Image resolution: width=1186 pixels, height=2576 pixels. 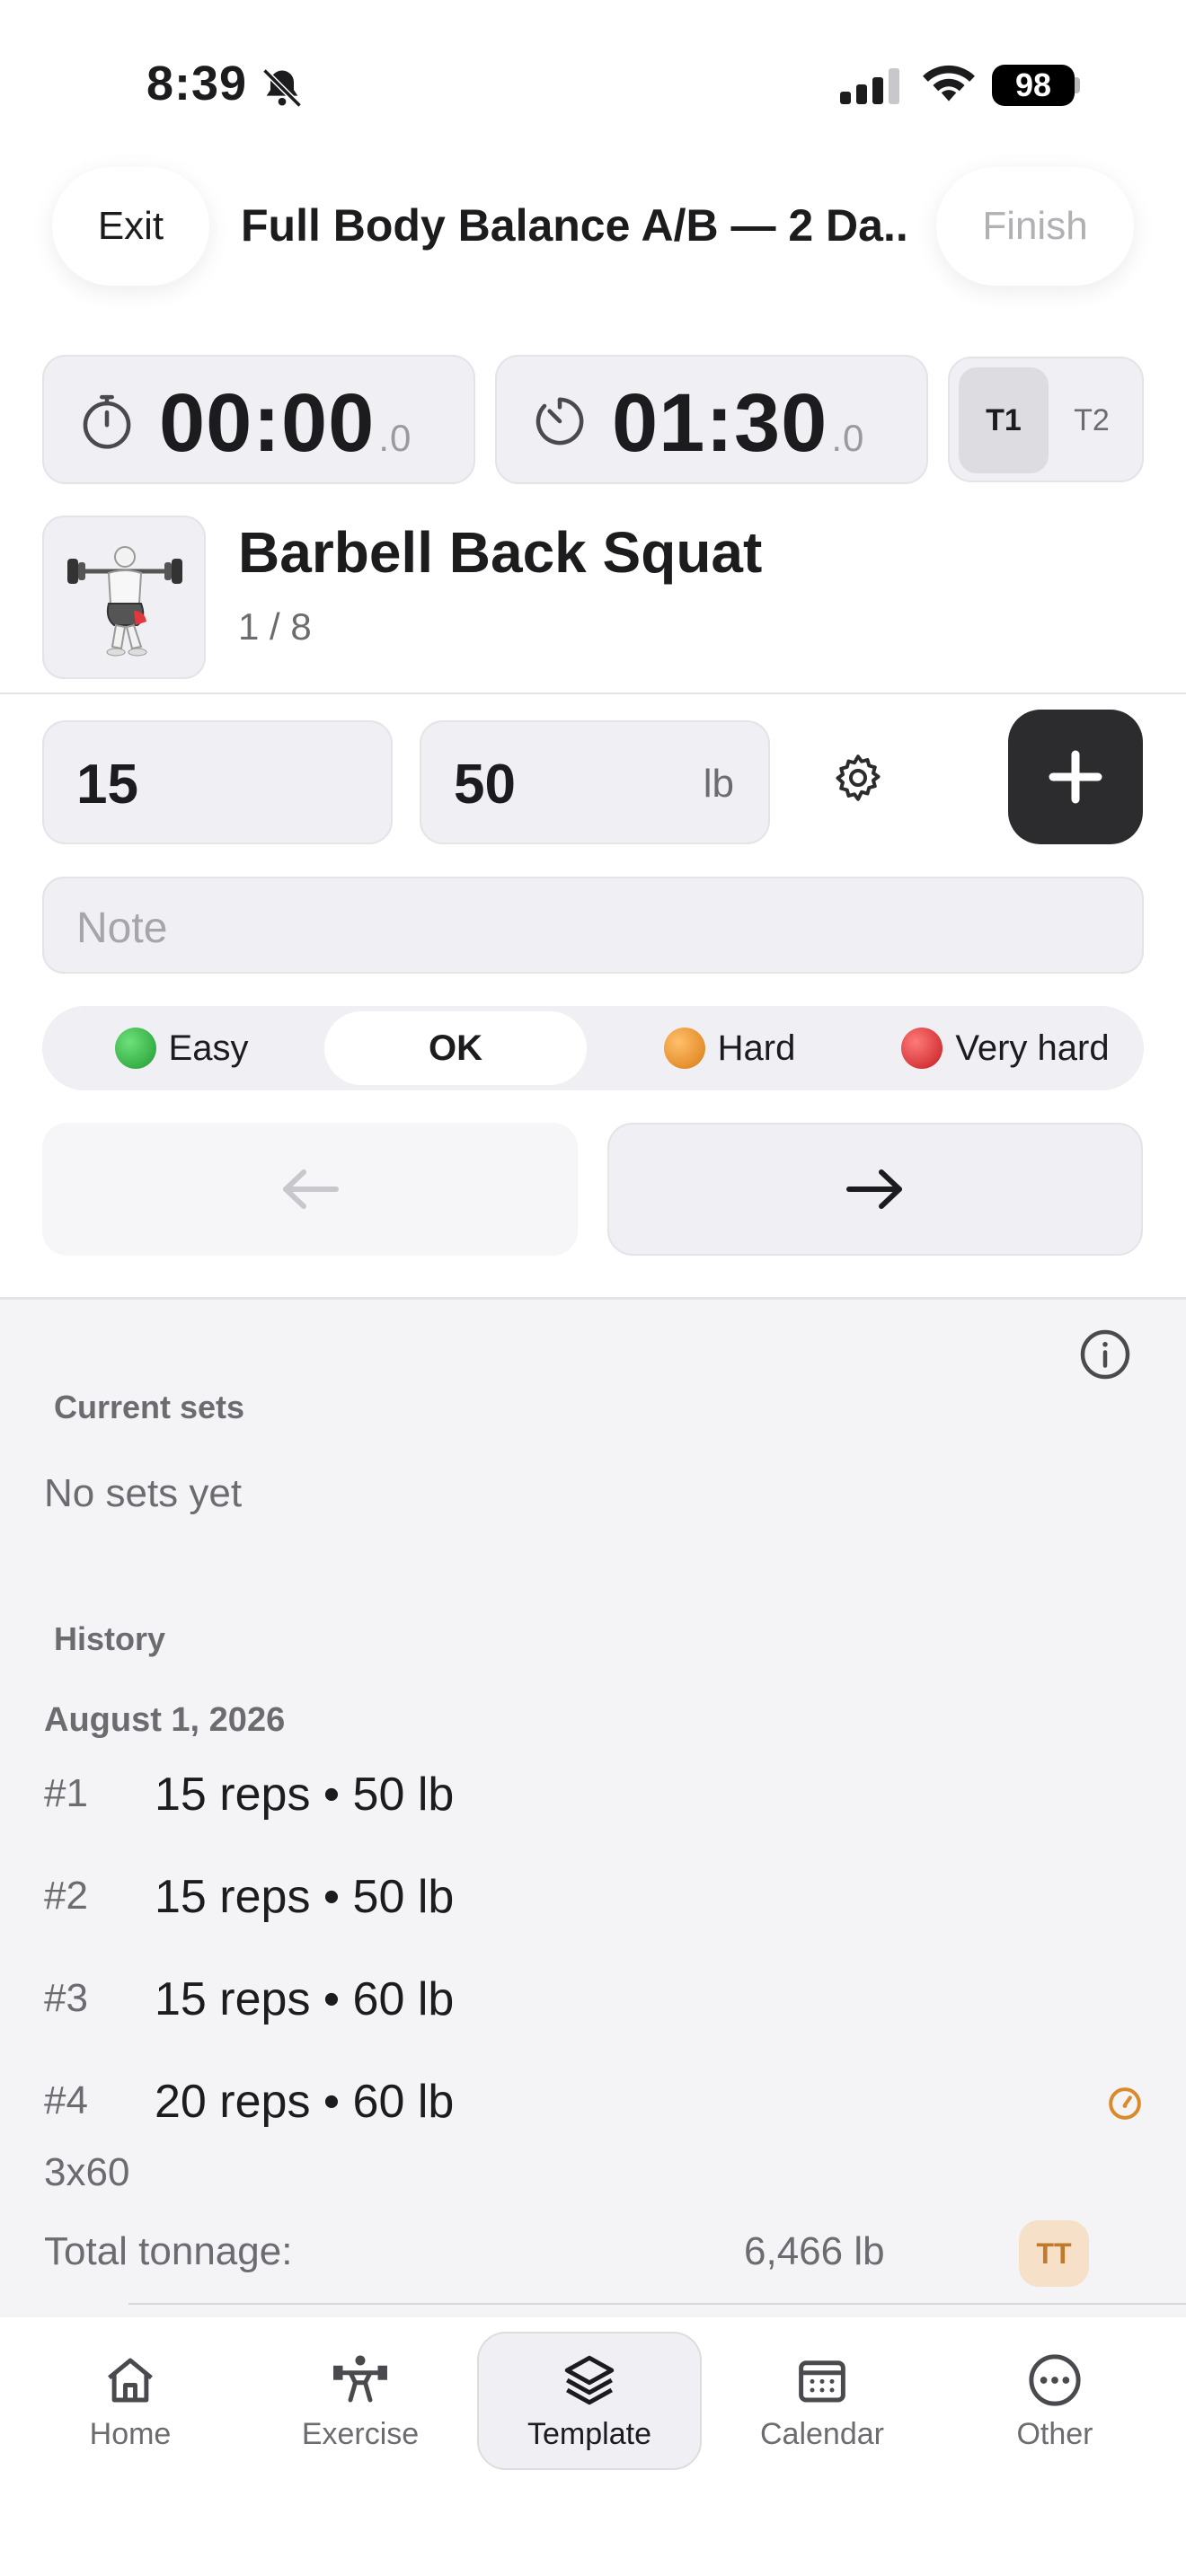 What do you see at coordinates (1125, 2103) in the screenshot?
I see `gauge-icon` at bounding box center [1125, 2103].